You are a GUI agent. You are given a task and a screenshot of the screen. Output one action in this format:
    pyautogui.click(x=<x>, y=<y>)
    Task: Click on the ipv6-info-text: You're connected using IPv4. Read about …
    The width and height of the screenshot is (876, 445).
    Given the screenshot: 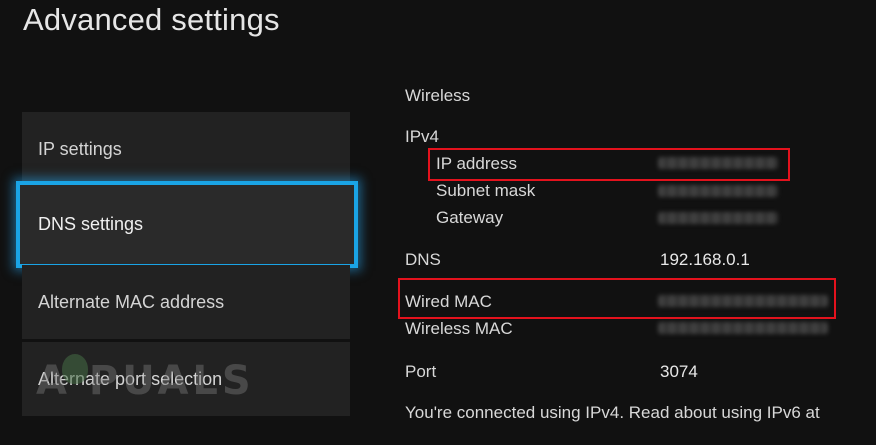 What is the action you would take?
    pyautogui.click(x=612, y=413)
    